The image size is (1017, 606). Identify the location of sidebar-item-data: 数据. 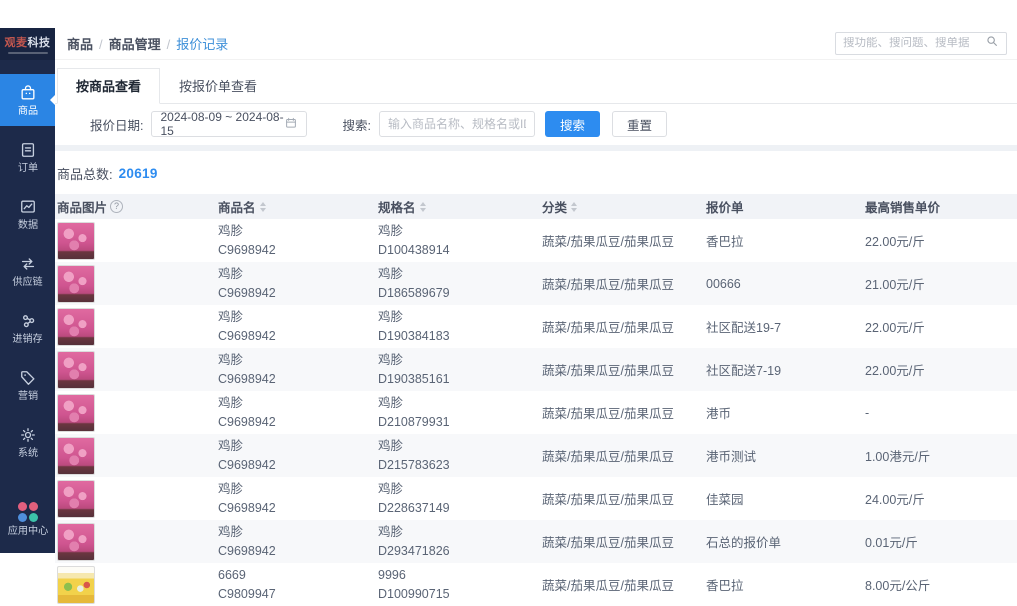
(27, 214).